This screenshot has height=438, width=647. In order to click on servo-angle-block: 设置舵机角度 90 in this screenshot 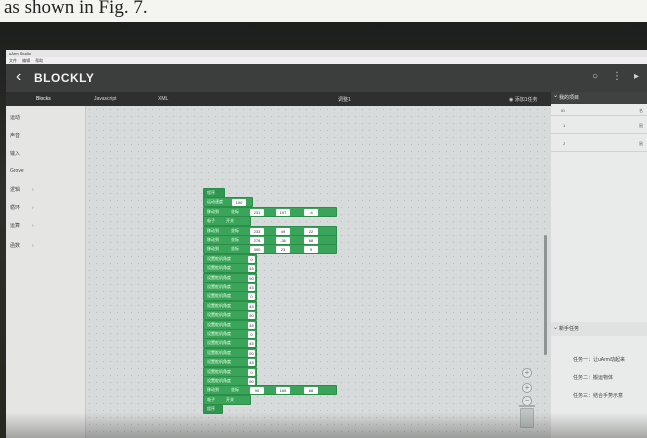, I will do `click(230, 315)`.